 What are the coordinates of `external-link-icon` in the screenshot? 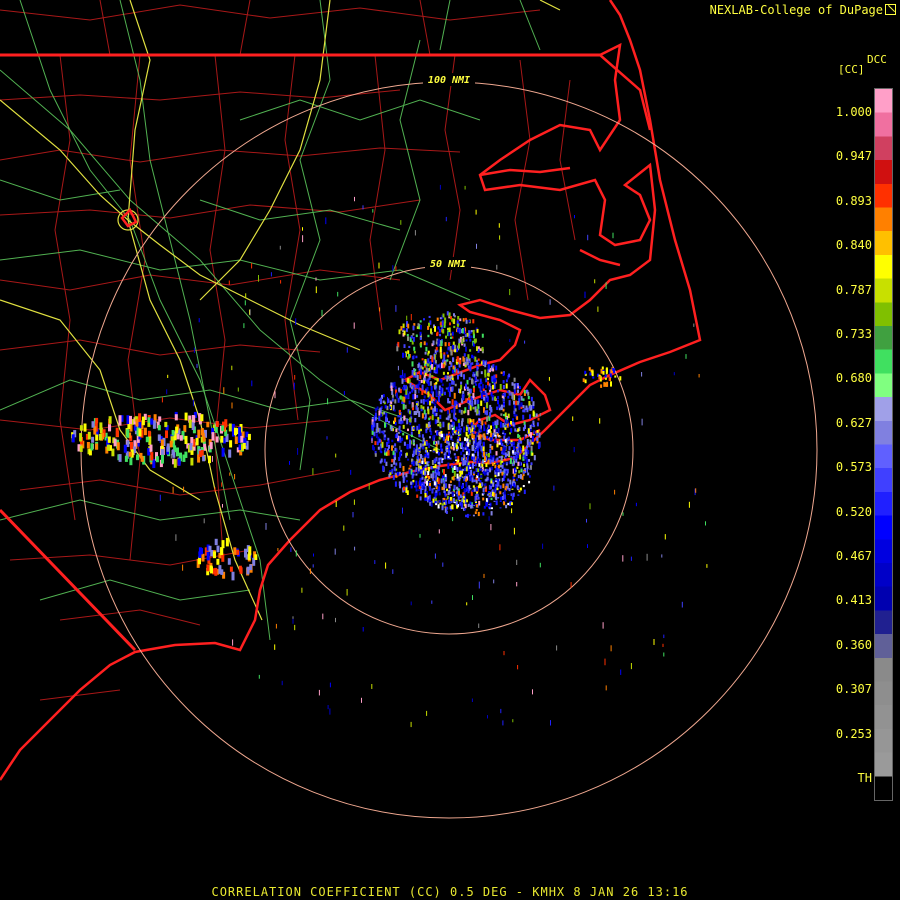 It's located at (890, 9).